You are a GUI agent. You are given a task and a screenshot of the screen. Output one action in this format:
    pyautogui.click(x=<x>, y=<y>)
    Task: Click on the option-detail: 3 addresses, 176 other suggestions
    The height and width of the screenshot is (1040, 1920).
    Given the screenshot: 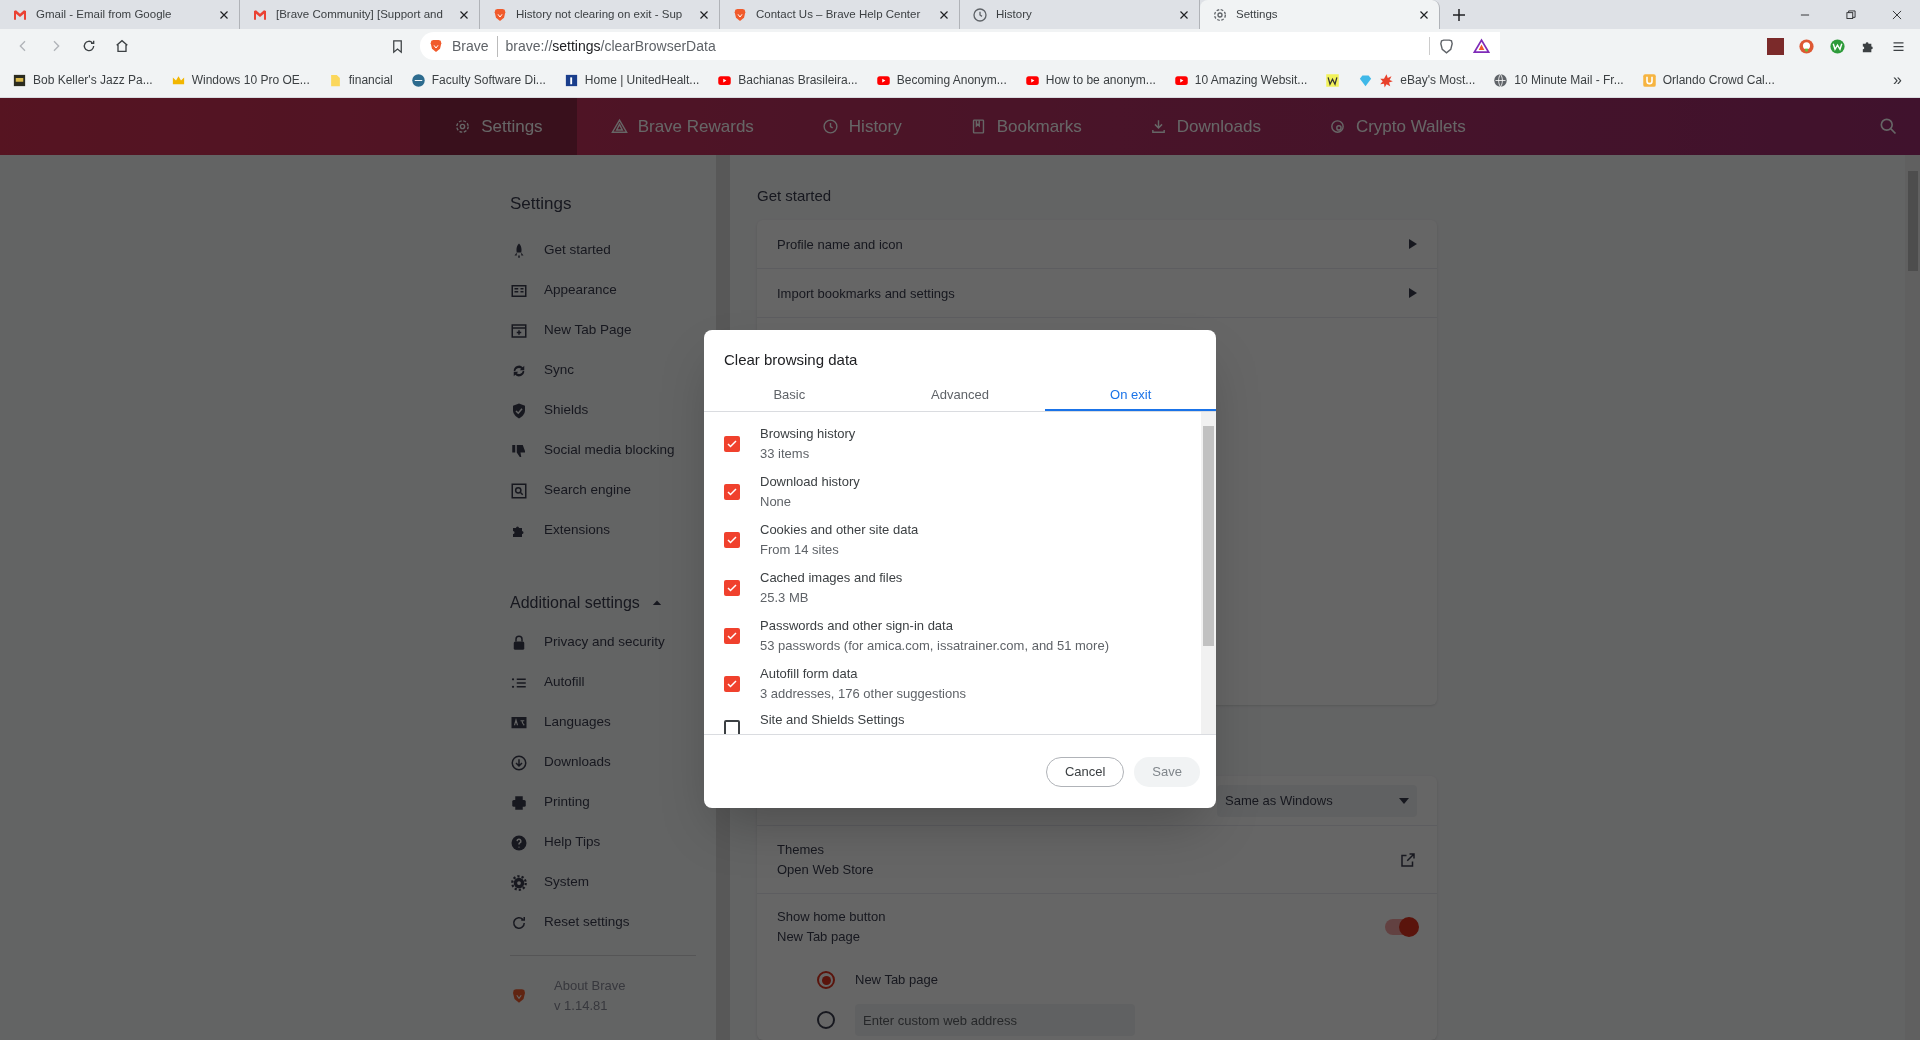 What is the action you would take?
    pyautogui.click(x=863, y=694)
    